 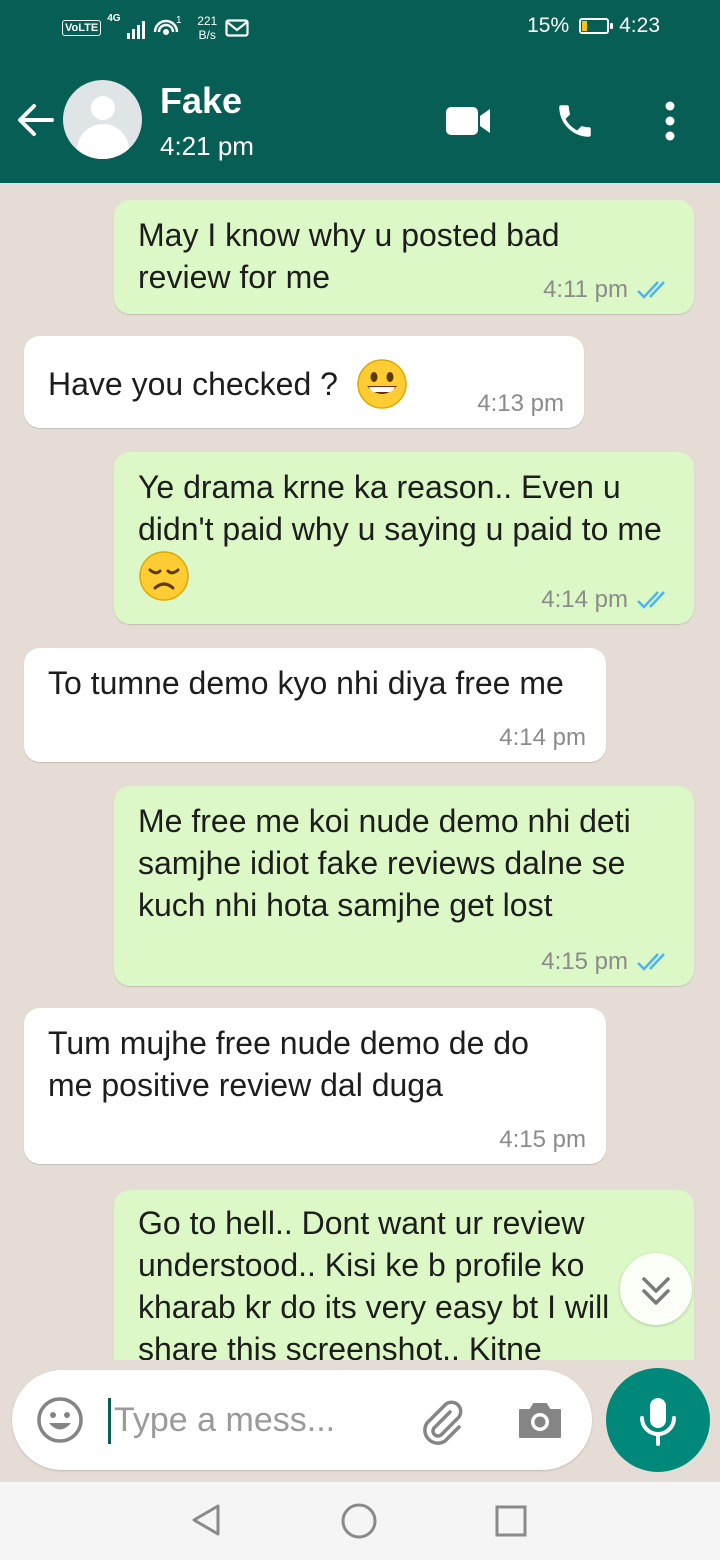 I want to click on disappointed-face-emoji, so click(x=164, y=576).